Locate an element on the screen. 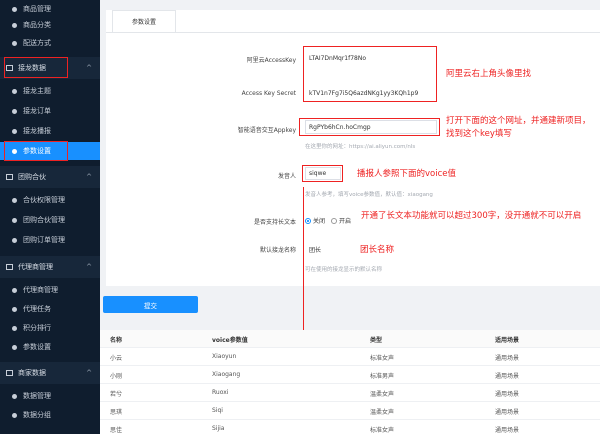 This screenshot has height=434, width=600. table-header-row: 名称 voice参数值 类型 适用场景 is located at coordinates (350, 339).